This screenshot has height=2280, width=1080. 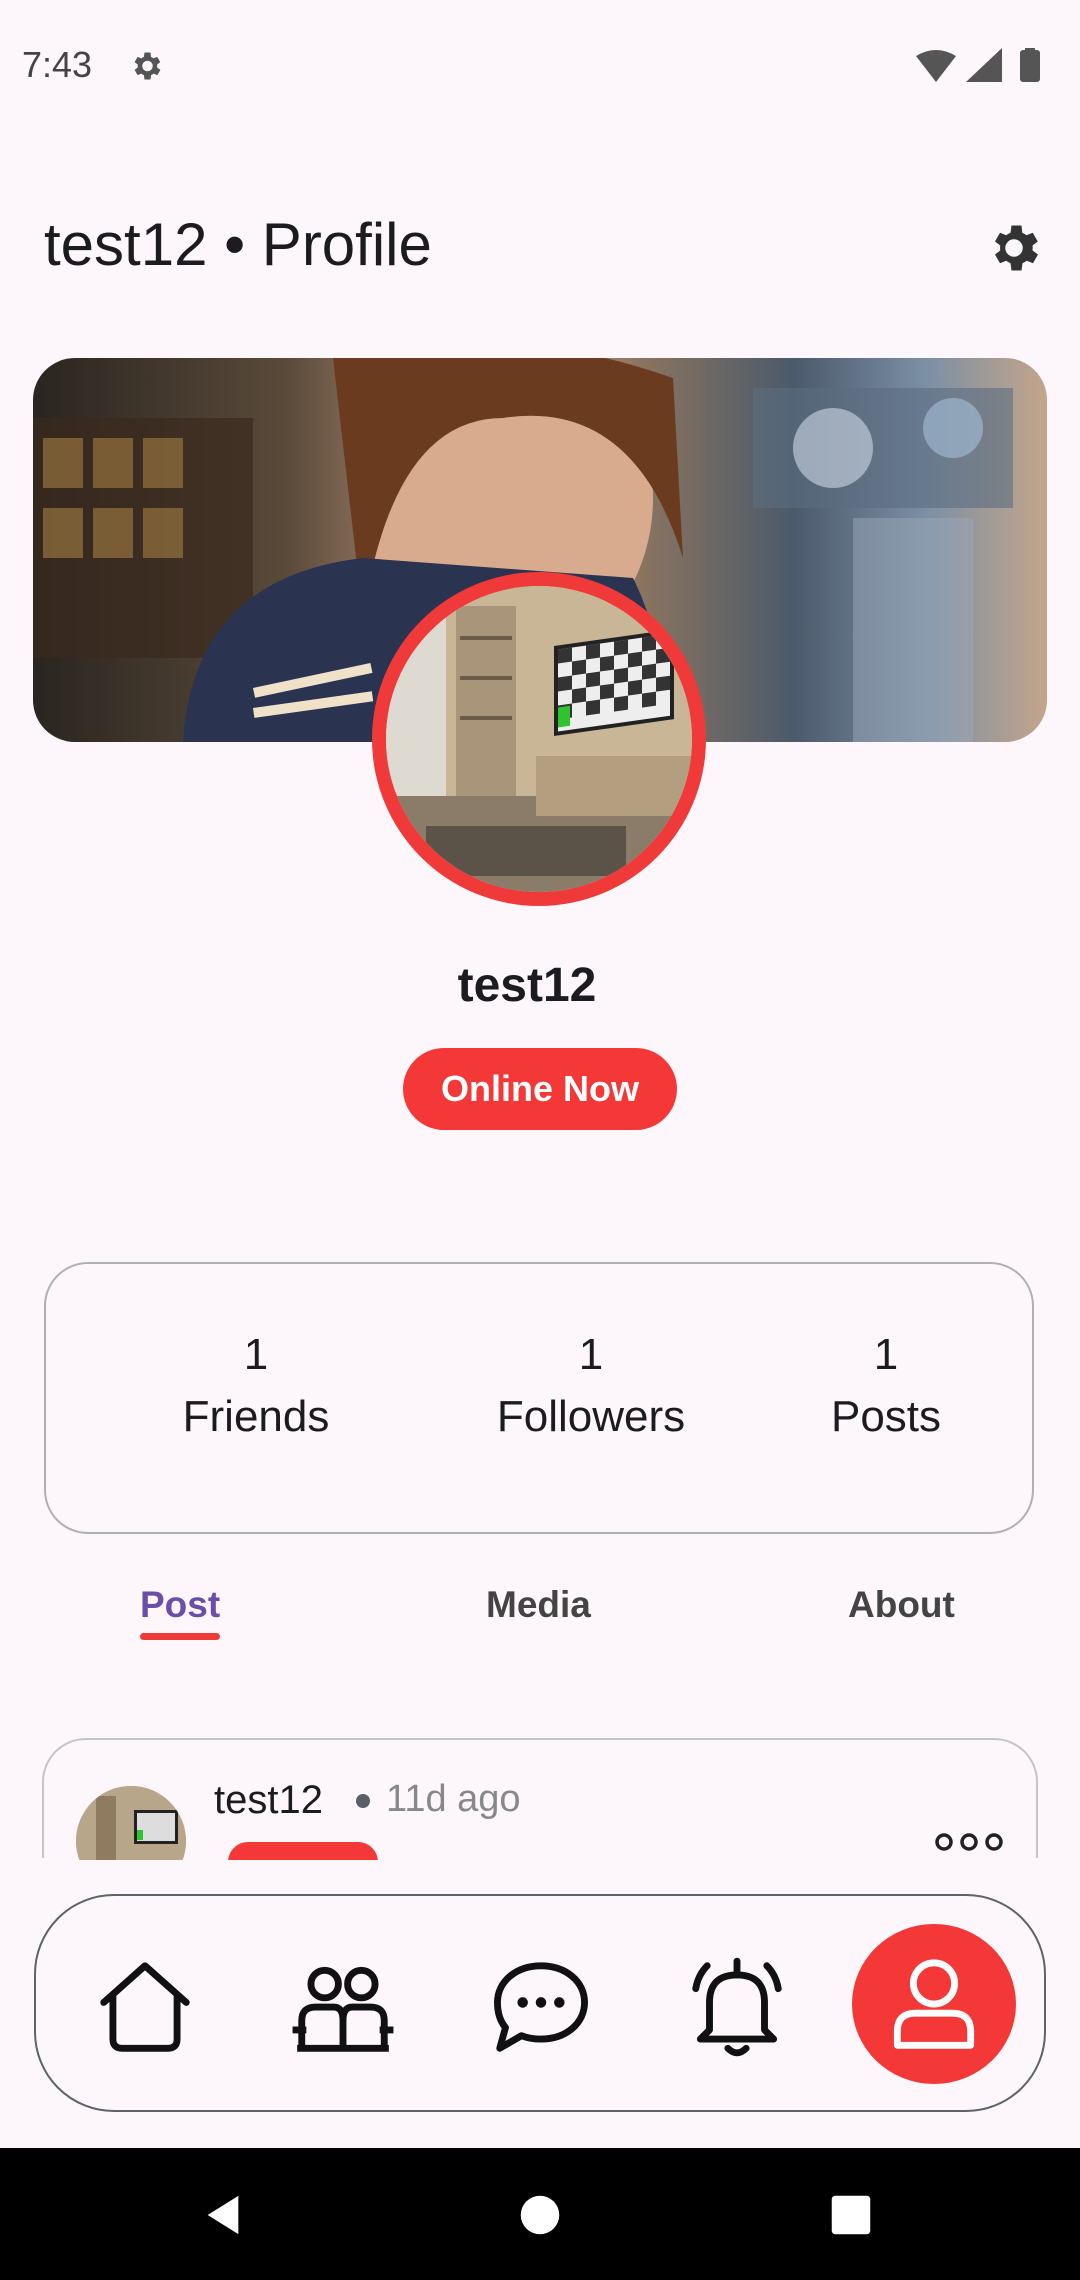 What do you see at coordinates (541, 2007) in the screenshot?
I see `chat-icon` at bounding box center [541, 2007].